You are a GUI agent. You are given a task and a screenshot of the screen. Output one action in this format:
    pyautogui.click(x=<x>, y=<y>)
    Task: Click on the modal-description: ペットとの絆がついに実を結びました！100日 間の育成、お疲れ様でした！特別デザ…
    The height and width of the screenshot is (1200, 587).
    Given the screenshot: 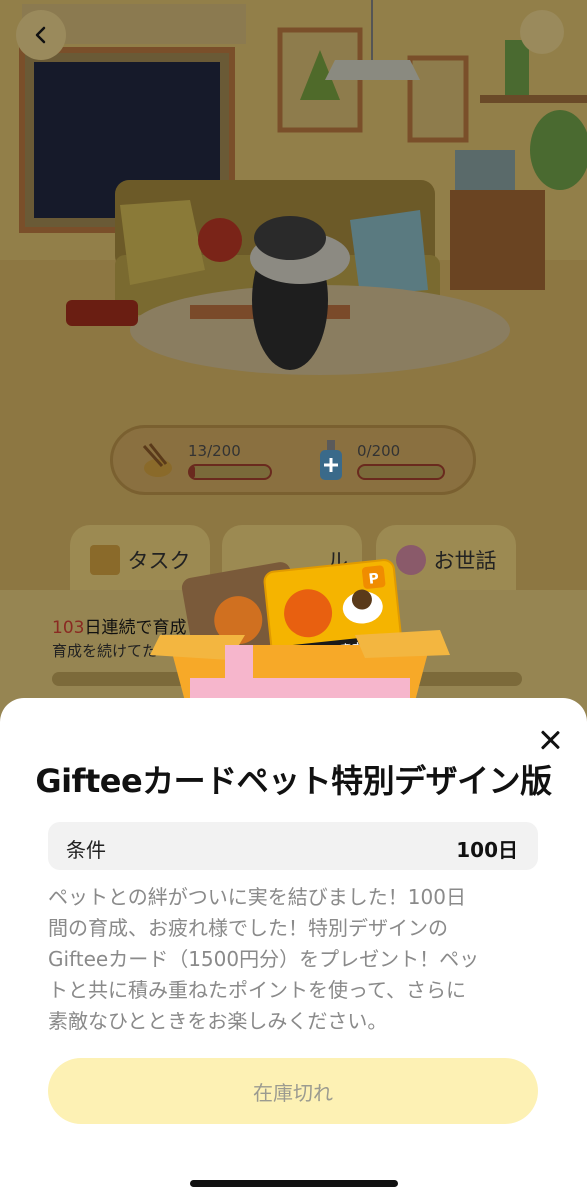 What is the action you would take?
    pyautogui.click(x=295, y=959)
    